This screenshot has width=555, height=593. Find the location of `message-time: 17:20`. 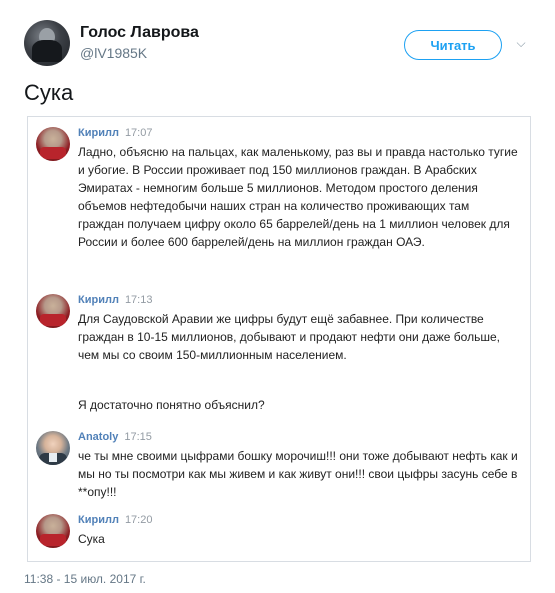

message-time: 17:20 is located at coordinates (138, 520).